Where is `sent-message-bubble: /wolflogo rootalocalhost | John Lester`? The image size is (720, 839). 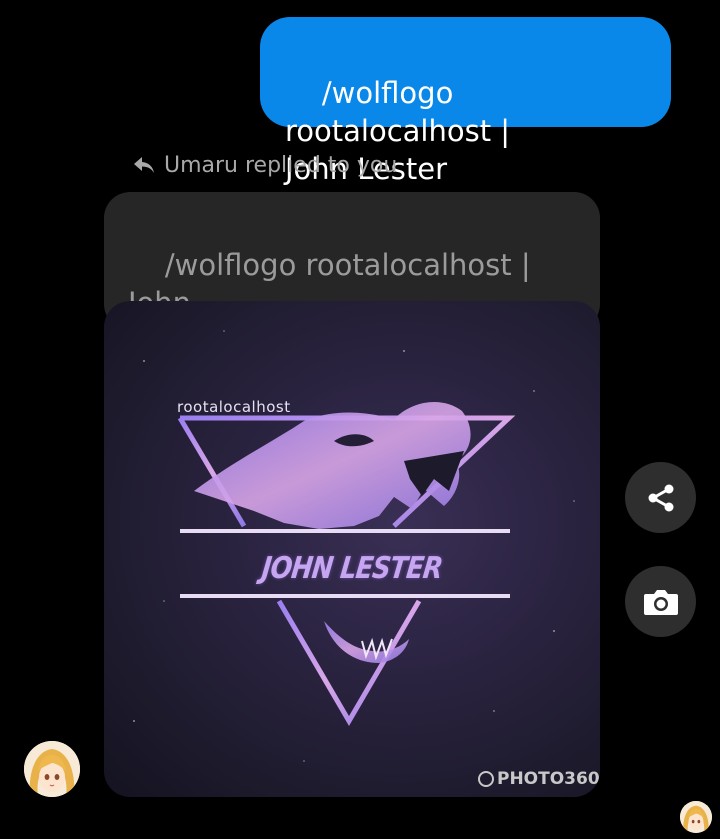 sent-message-bubble: /wolflogo rootalocalhost | John Lester is located at coordinates (465, 101).